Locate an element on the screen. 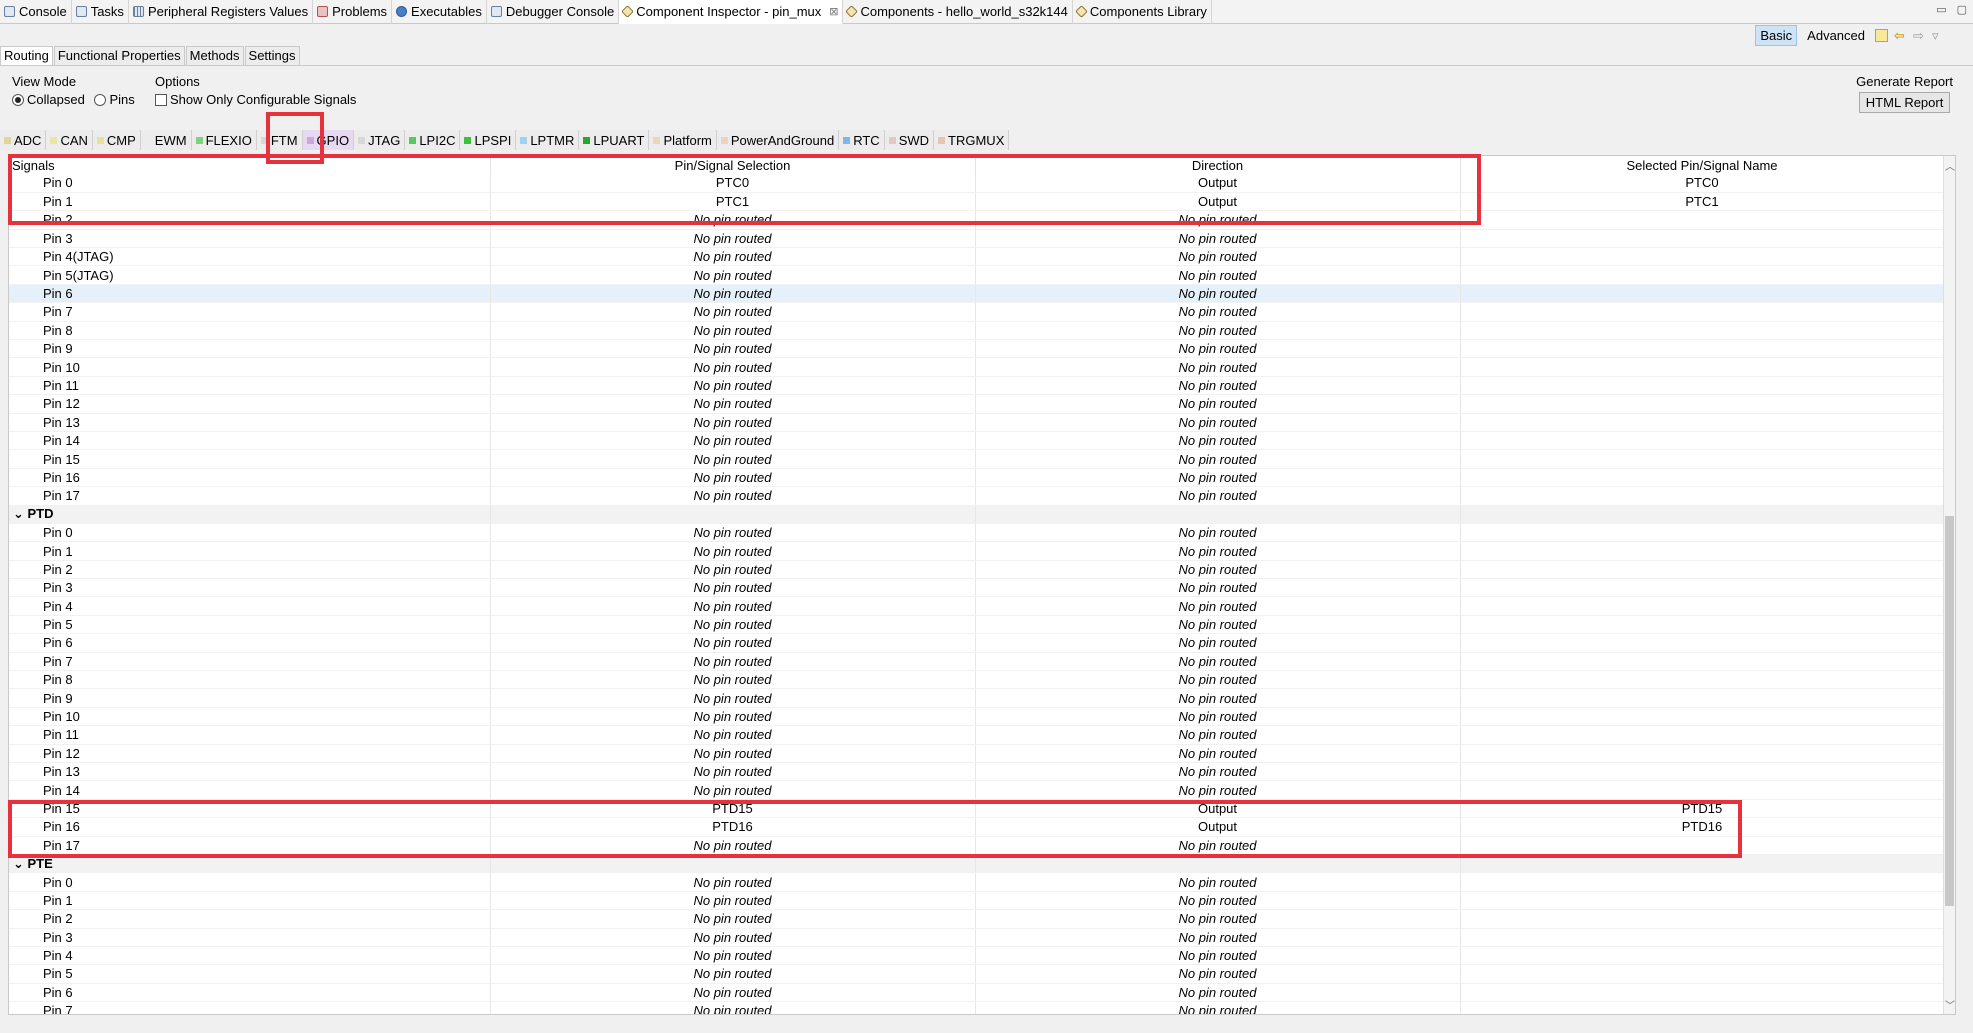 The height and width of the screenshot is (1033, 1973). show-only-configurable-checkbox: Show Only Configurable Signals is located at coordinates (255, 99).